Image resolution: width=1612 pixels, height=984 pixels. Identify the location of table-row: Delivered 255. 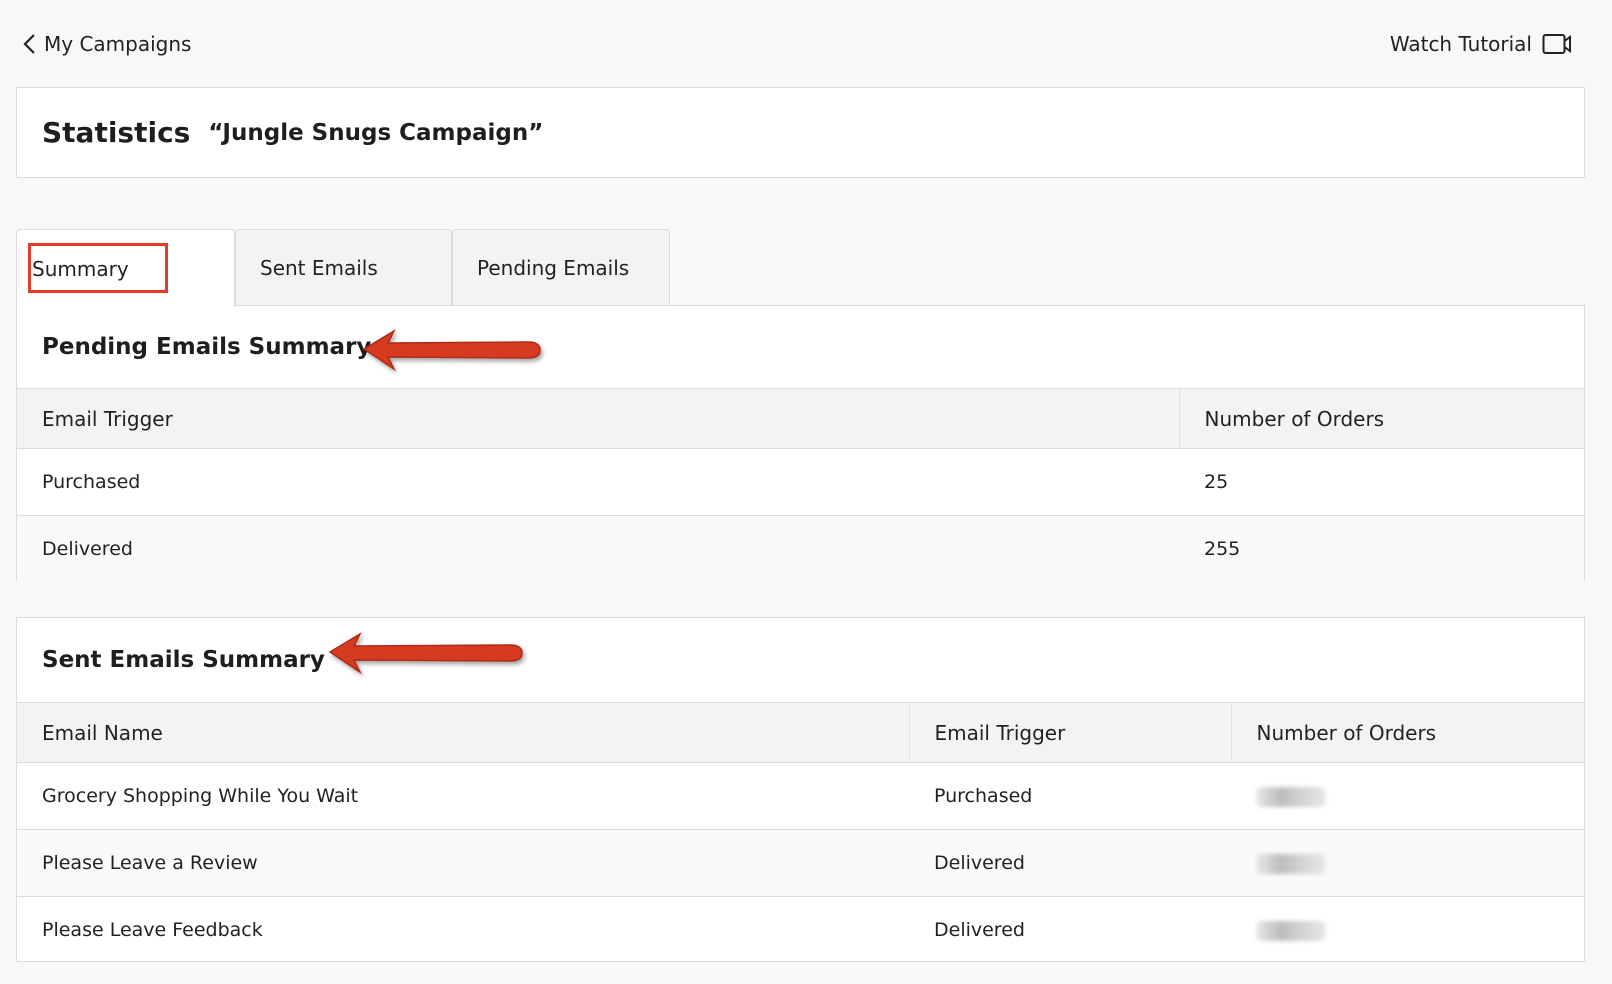
(800, 549).